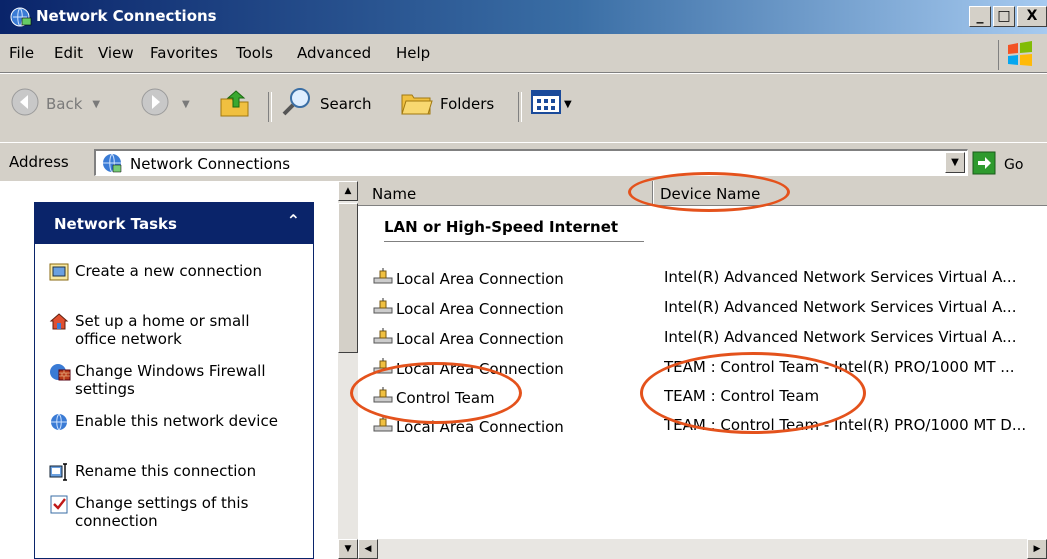 The width and height of the screenshot is (1047, 559). What do you see at coordinates (162, 330) in the screenshot?
I see `task-label: Set up a home or small office network` at bounding box center [162, 330].